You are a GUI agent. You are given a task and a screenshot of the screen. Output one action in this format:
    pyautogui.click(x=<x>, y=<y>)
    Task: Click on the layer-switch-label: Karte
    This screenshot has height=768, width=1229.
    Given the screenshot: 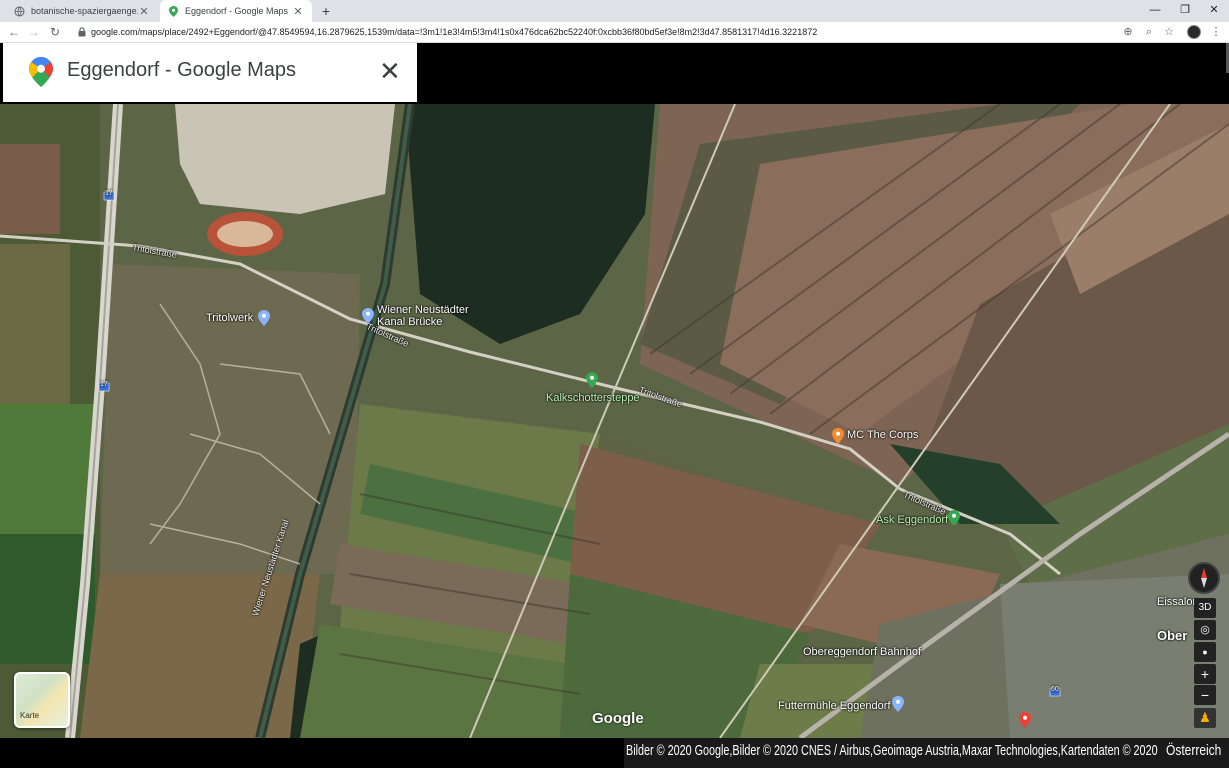 What is the action you would take?
    pyautogui.click(x=30, y=715)
    